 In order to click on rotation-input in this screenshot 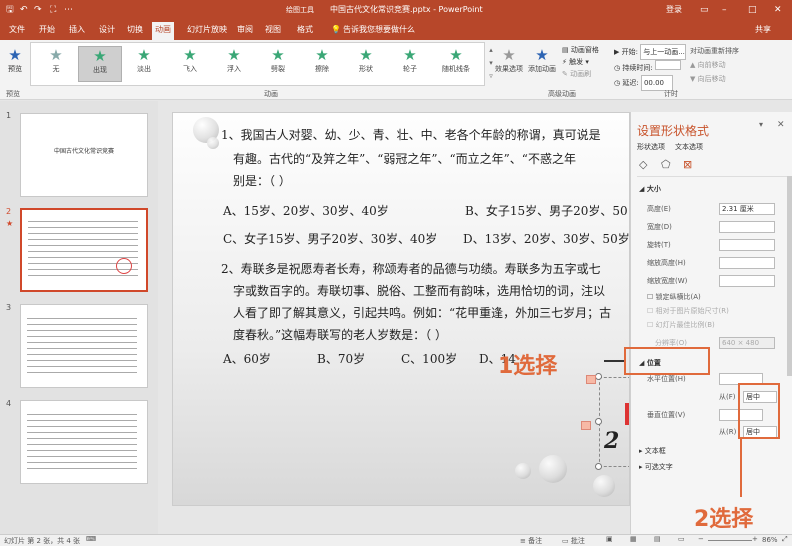, I will do `click(747, 245)`.